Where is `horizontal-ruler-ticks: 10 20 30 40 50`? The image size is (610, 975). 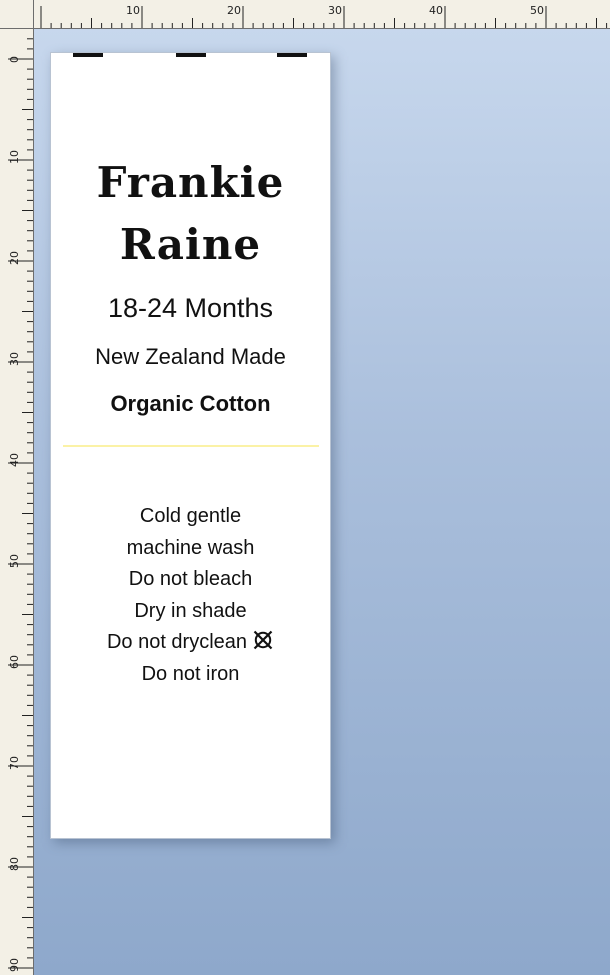
horizontal-ruler-ticks: 10 20 30 40 50 is located at coordinates (324, 16).